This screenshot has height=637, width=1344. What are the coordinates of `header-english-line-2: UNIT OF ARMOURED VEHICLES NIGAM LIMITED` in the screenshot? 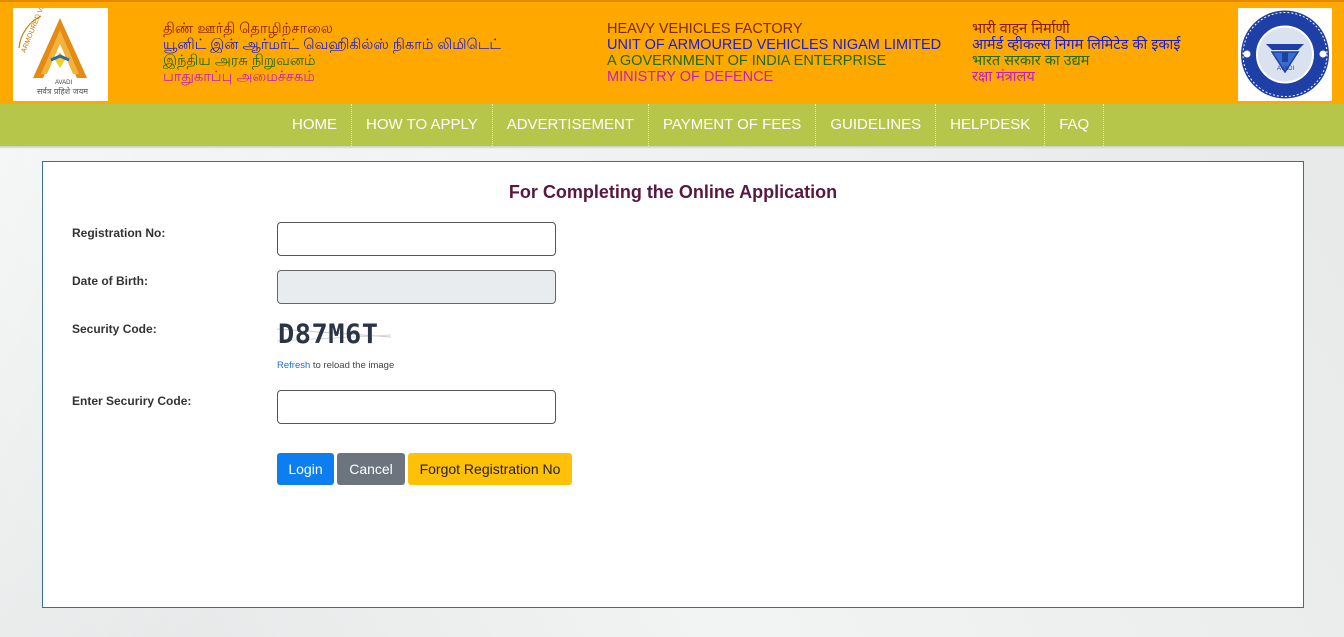 It's located at (774, 45).